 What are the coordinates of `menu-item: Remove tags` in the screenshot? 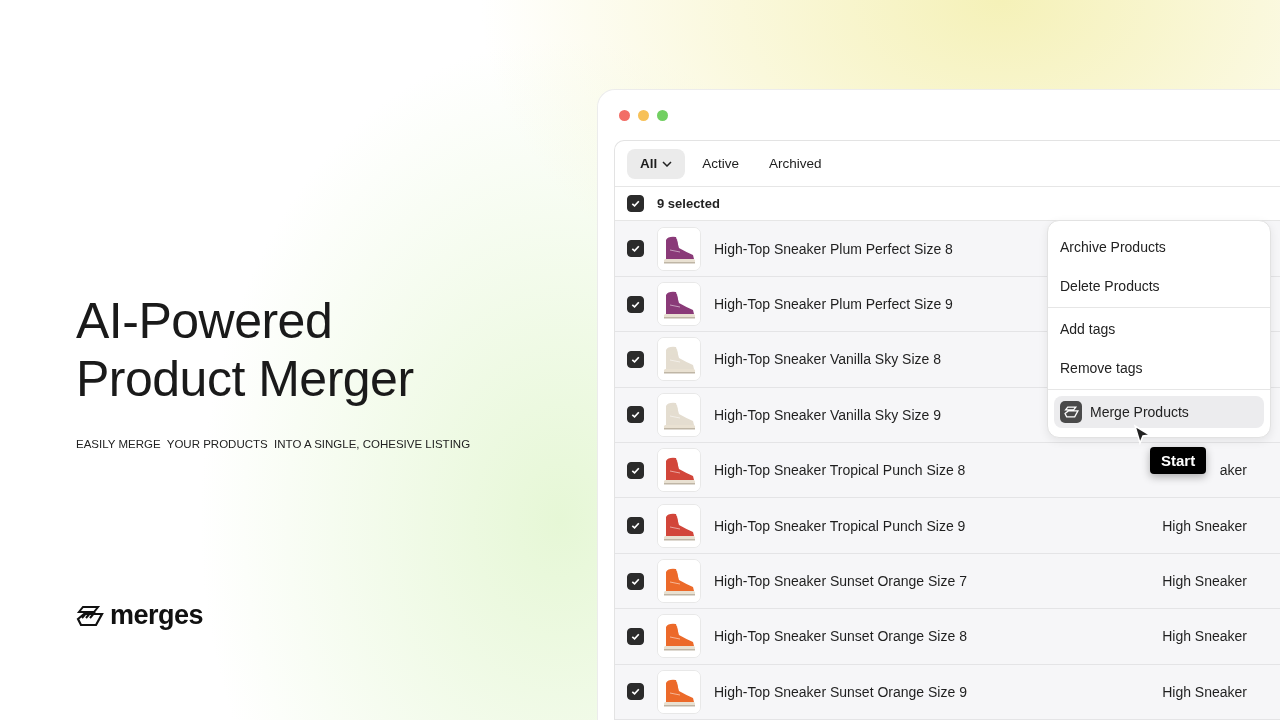 It's located at (1159, 367).